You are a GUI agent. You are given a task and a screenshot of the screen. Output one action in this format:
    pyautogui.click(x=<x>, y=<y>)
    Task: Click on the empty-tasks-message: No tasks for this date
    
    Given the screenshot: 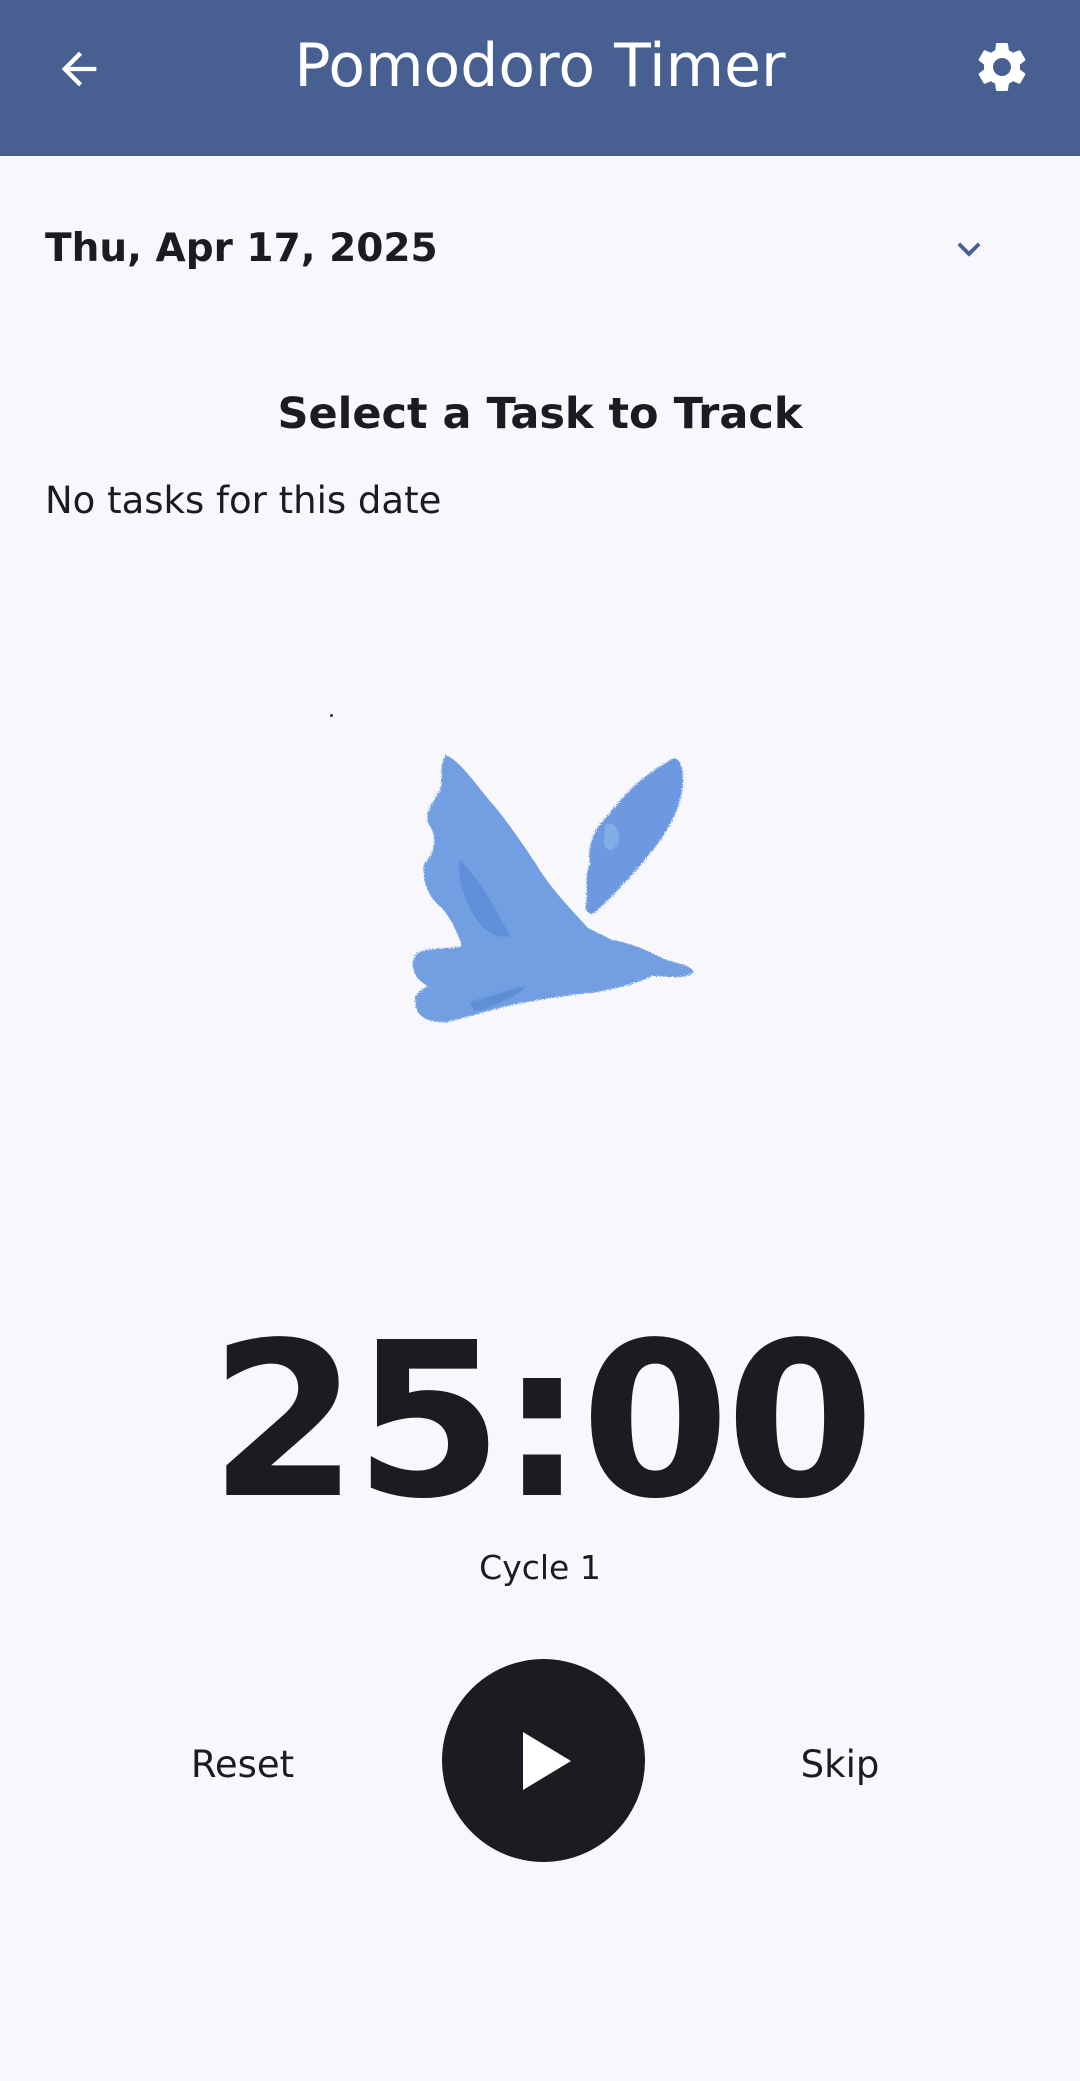 What is the action you would take?
    pyautogui.click(x=243, y=500)
    